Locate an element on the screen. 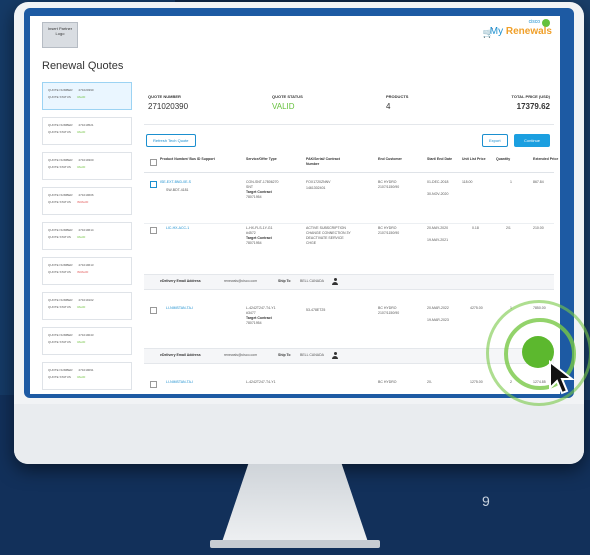 Image resolution: width=590 pixels, height=555 pixels. my-renewals-brand: My Renewals is located at coordinates (521, 31).